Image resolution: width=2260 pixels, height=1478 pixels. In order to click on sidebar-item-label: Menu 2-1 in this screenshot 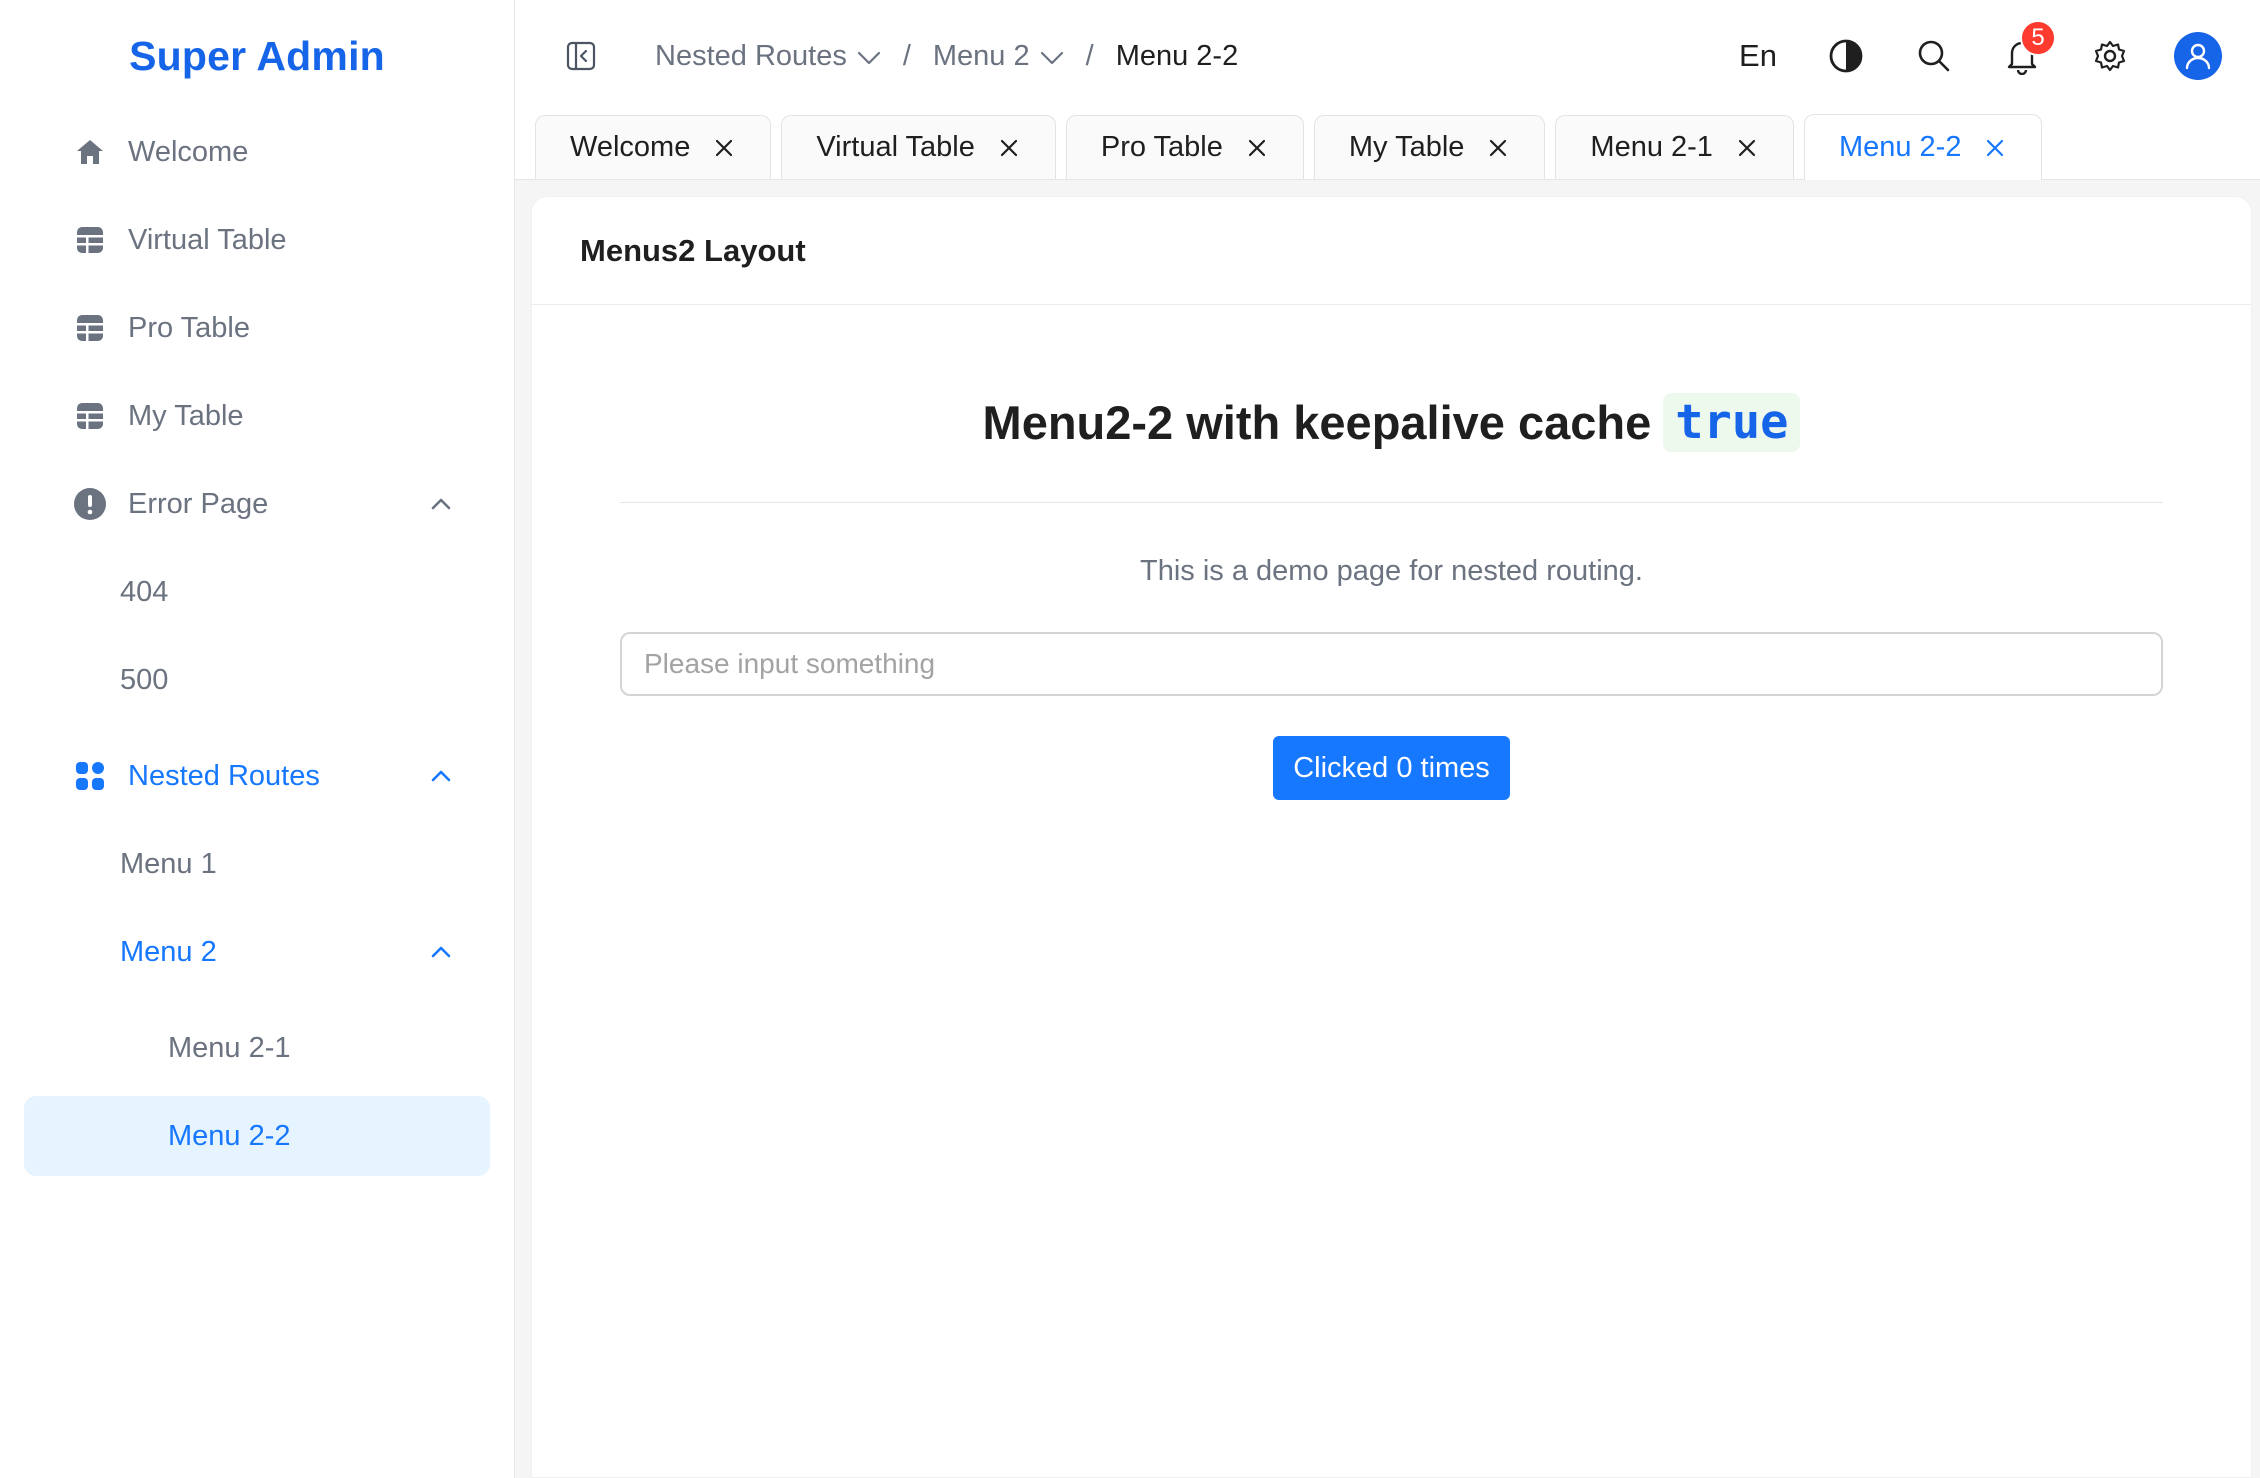, I will do `click(229, 1047)`.